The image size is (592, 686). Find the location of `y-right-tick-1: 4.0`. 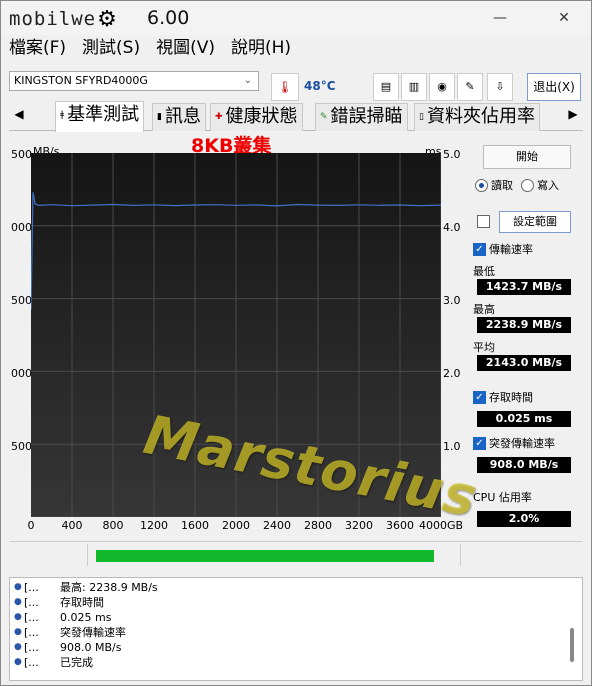

y-right-tick-1: 4.0 is located at coordinates (452, 227).